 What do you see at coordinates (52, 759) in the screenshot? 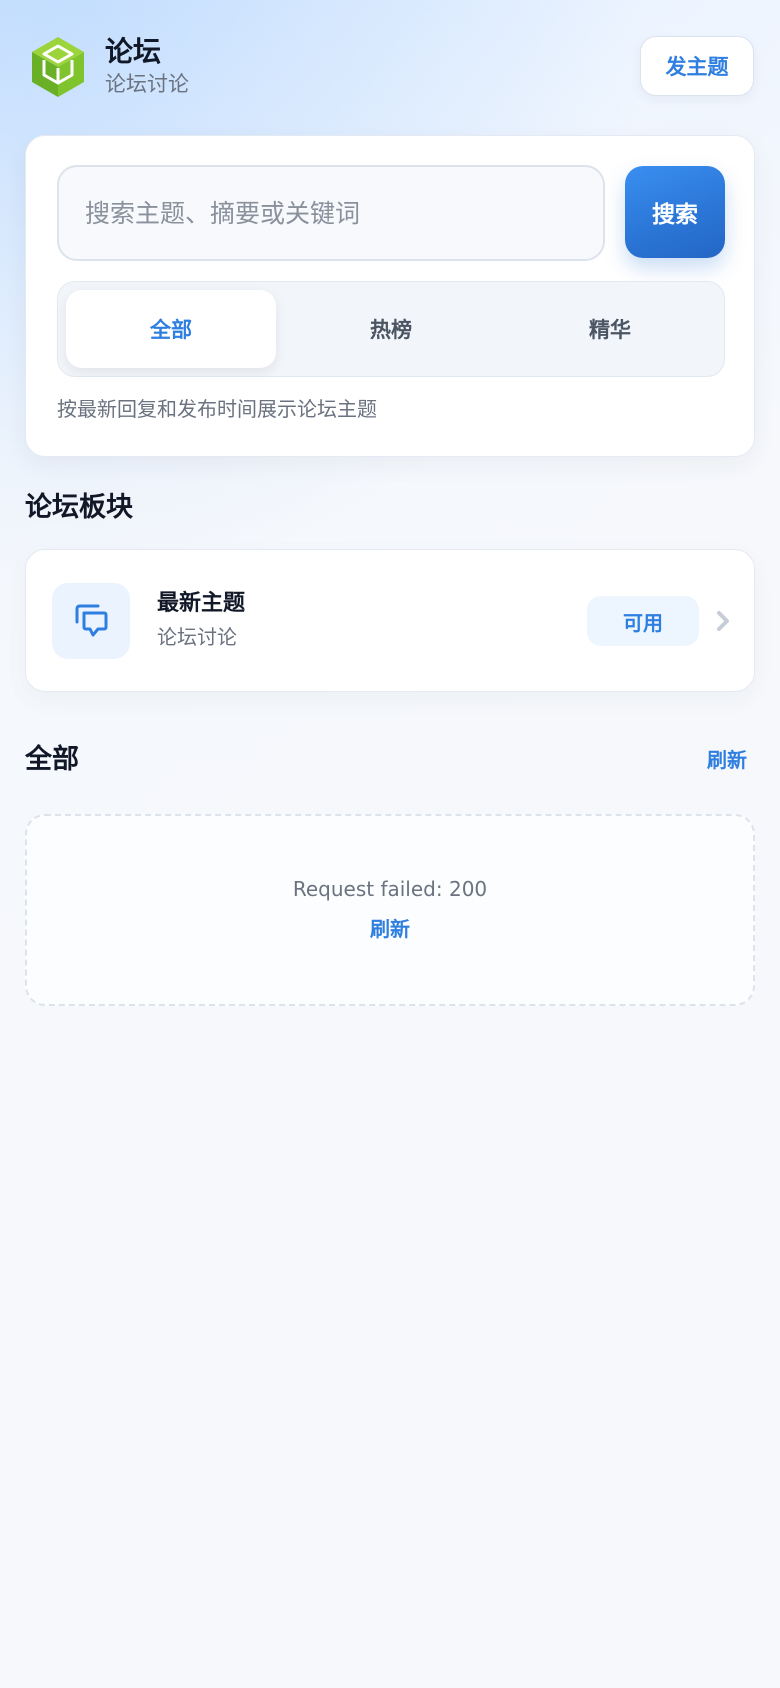
I see `topics-section-title: 全部` at bounding box center [52, 759].